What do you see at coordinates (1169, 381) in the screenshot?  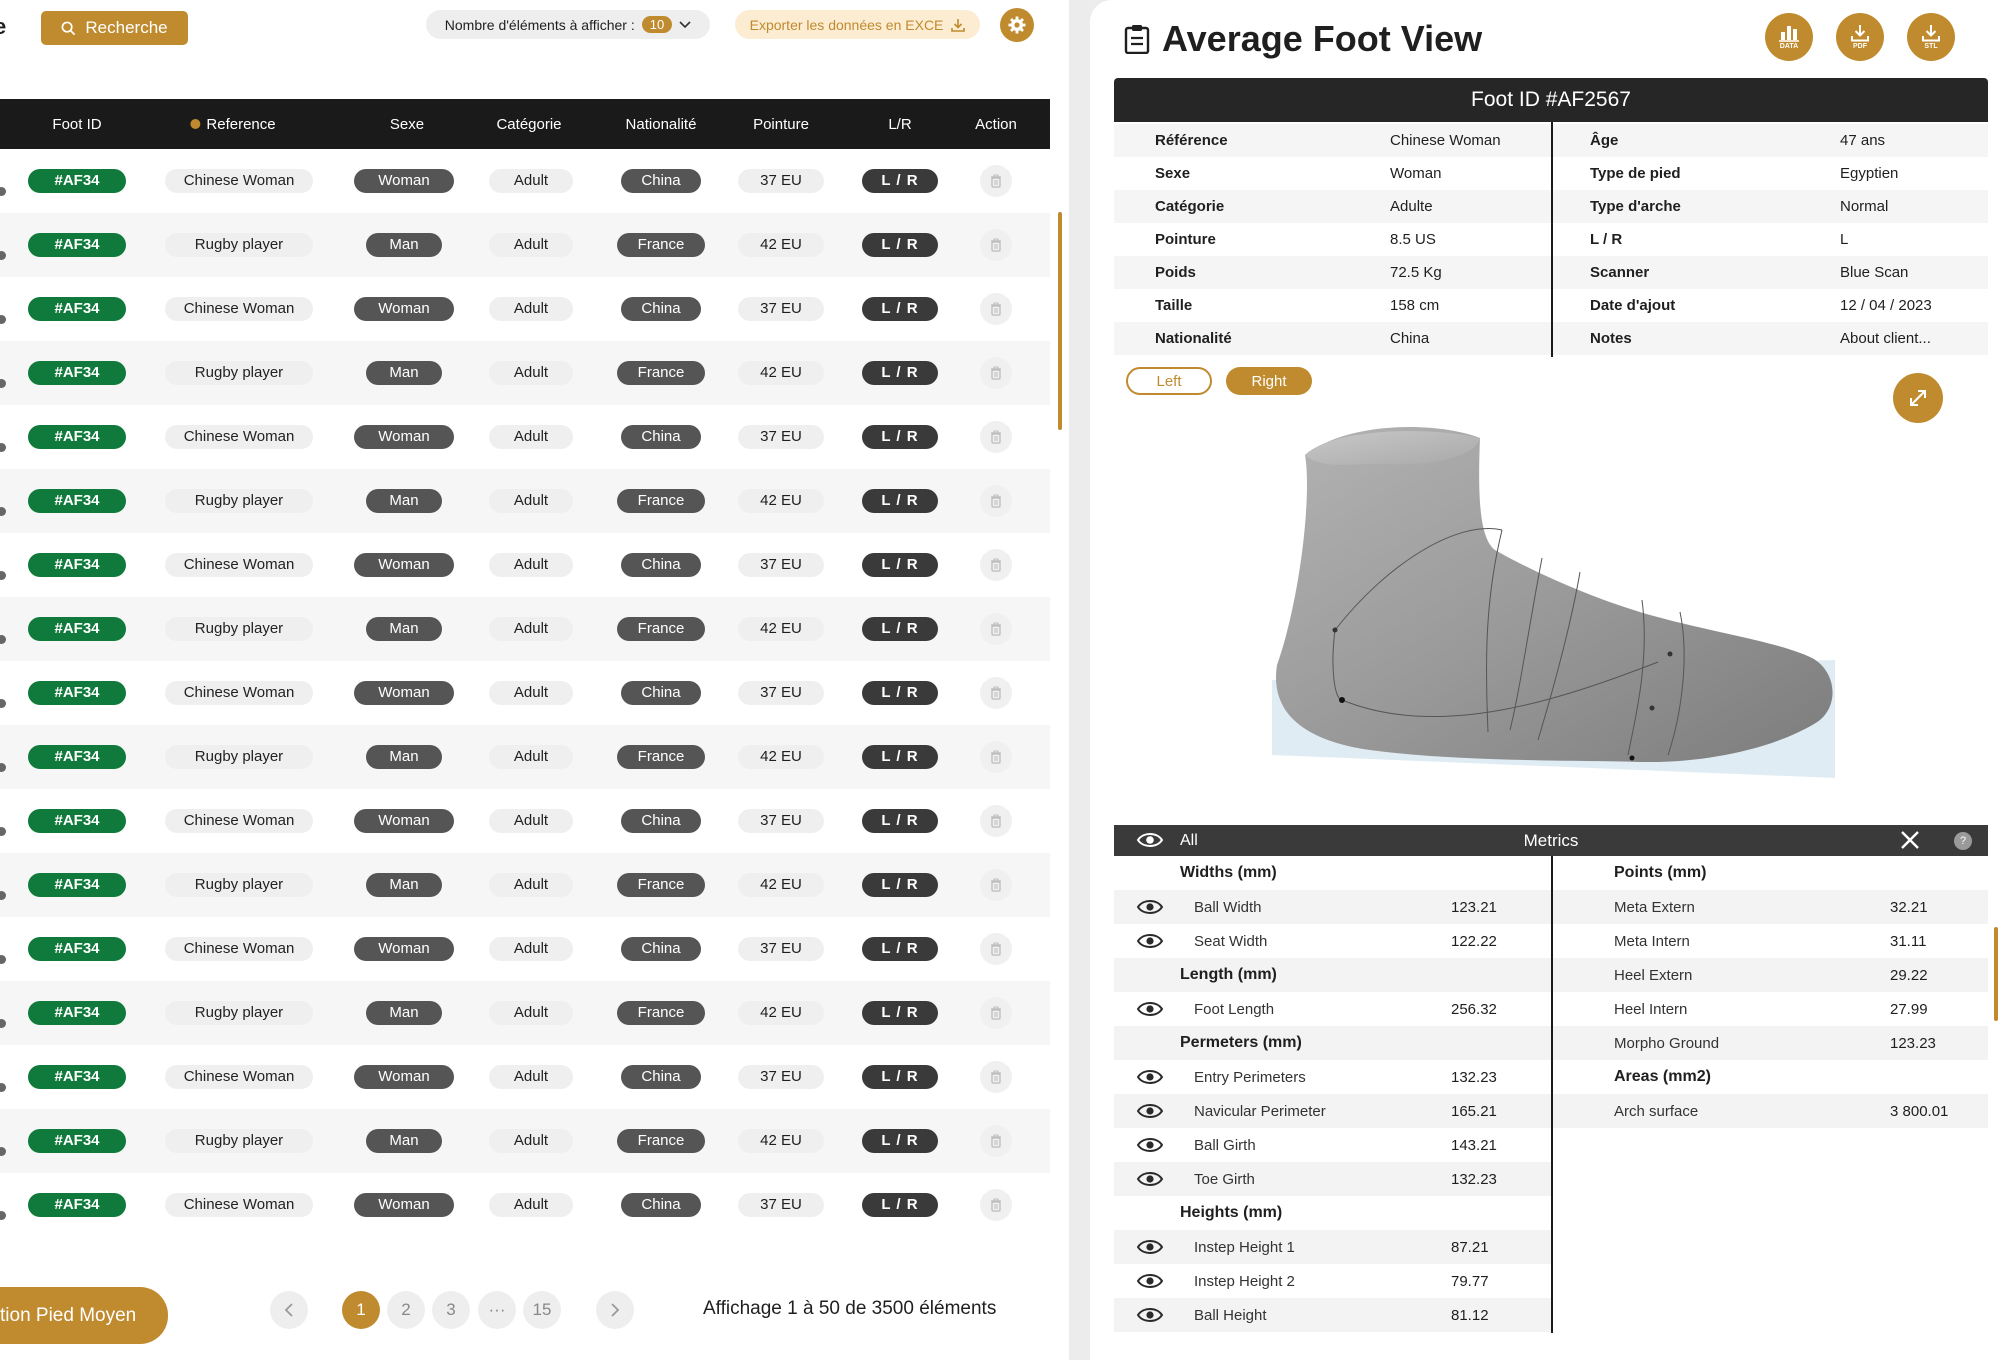 I see `toggle-left-button: Left` at bounding box center [1169, 381].